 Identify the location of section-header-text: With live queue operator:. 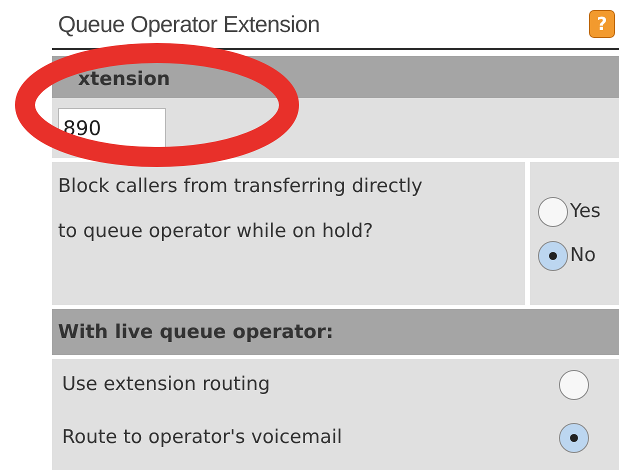
(196, 332).